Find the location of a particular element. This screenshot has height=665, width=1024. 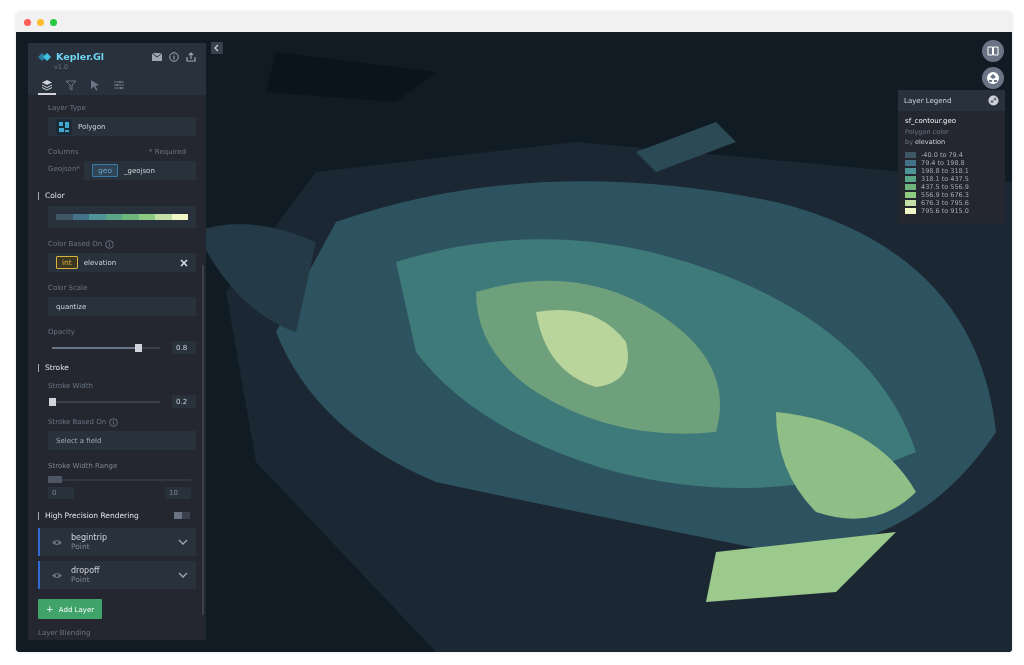

toggle-switch is located at coordinates (182, 515).